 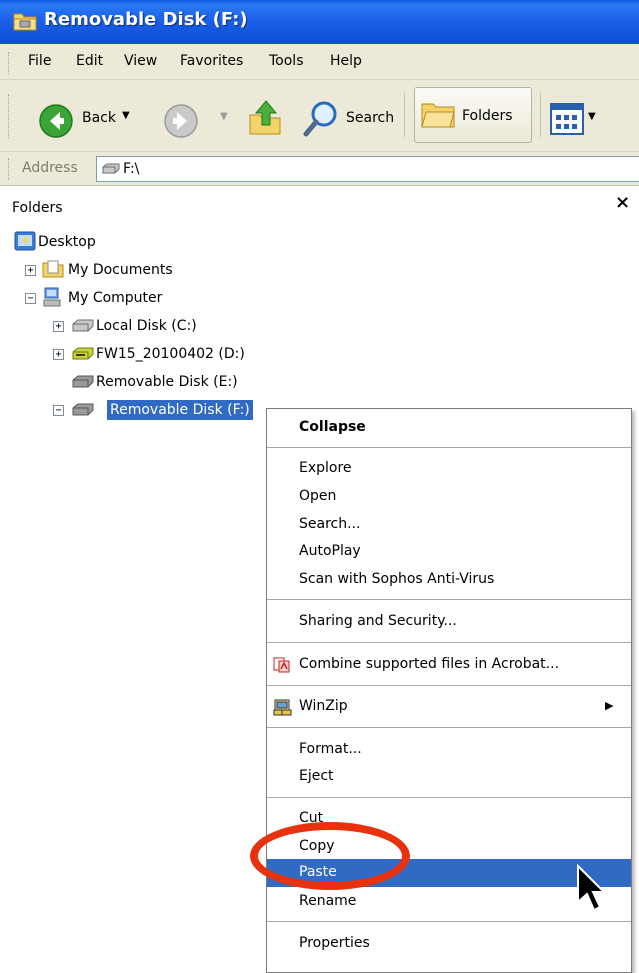 I want to click on toolbar-grip, so click(x=9, y=116).